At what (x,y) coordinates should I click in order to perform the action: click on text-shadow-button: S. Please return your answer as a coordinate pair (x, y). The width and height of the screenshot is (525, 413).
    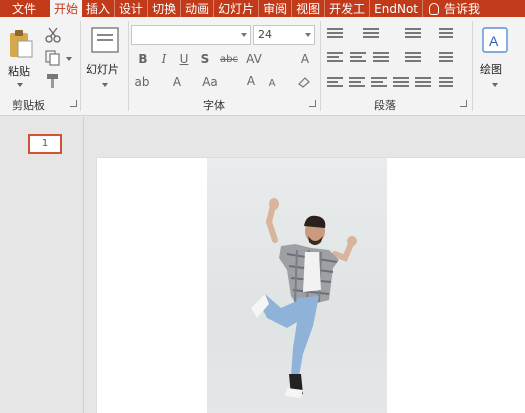
    Looking at the image, I should click on (205, 59).